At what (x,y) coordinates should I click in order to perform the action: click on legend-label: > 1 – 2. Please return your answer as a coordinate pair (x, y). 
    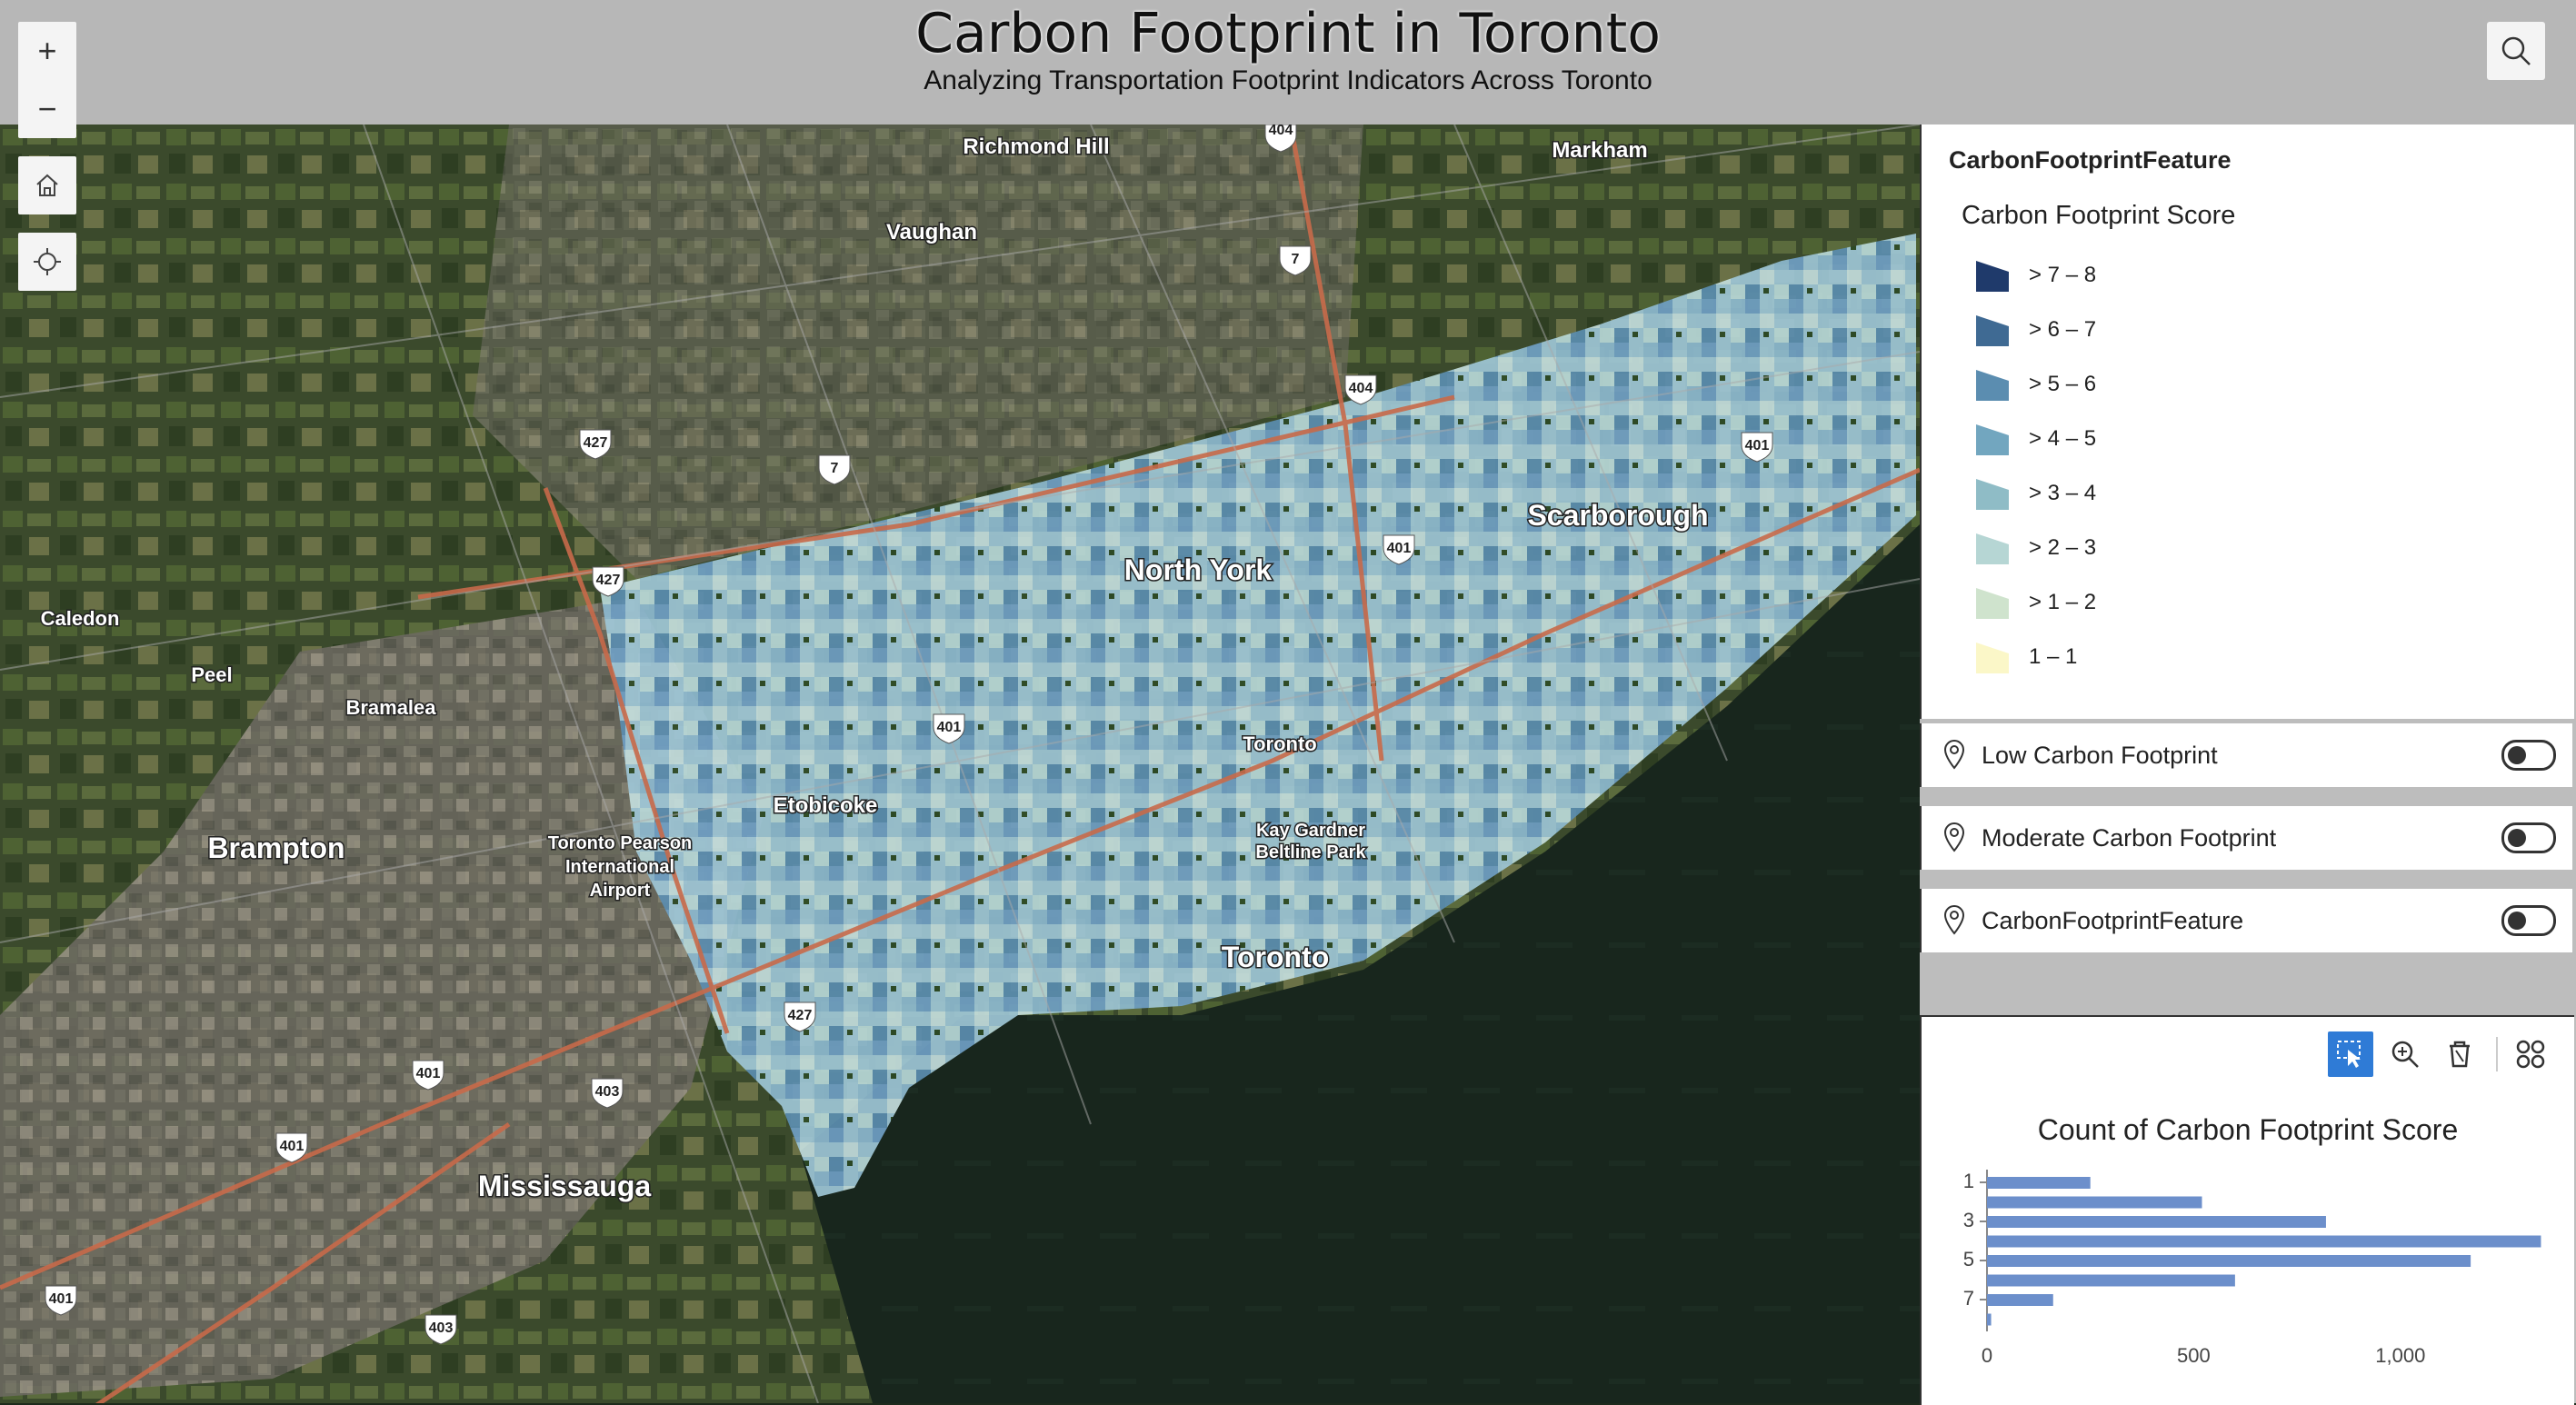
    Looking at the image, I should click on (2063, 602).